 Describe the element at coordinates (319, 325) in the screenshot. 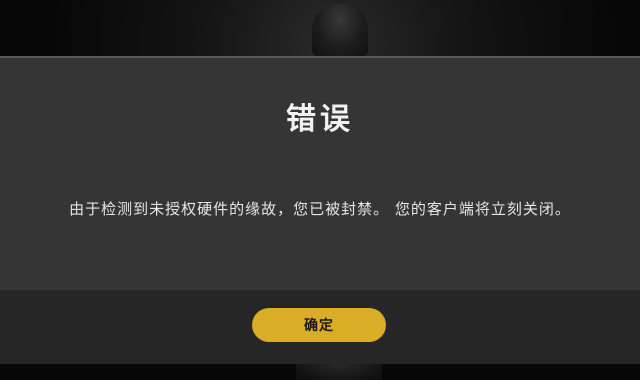

I see `confirm-button: 确定` at that location.